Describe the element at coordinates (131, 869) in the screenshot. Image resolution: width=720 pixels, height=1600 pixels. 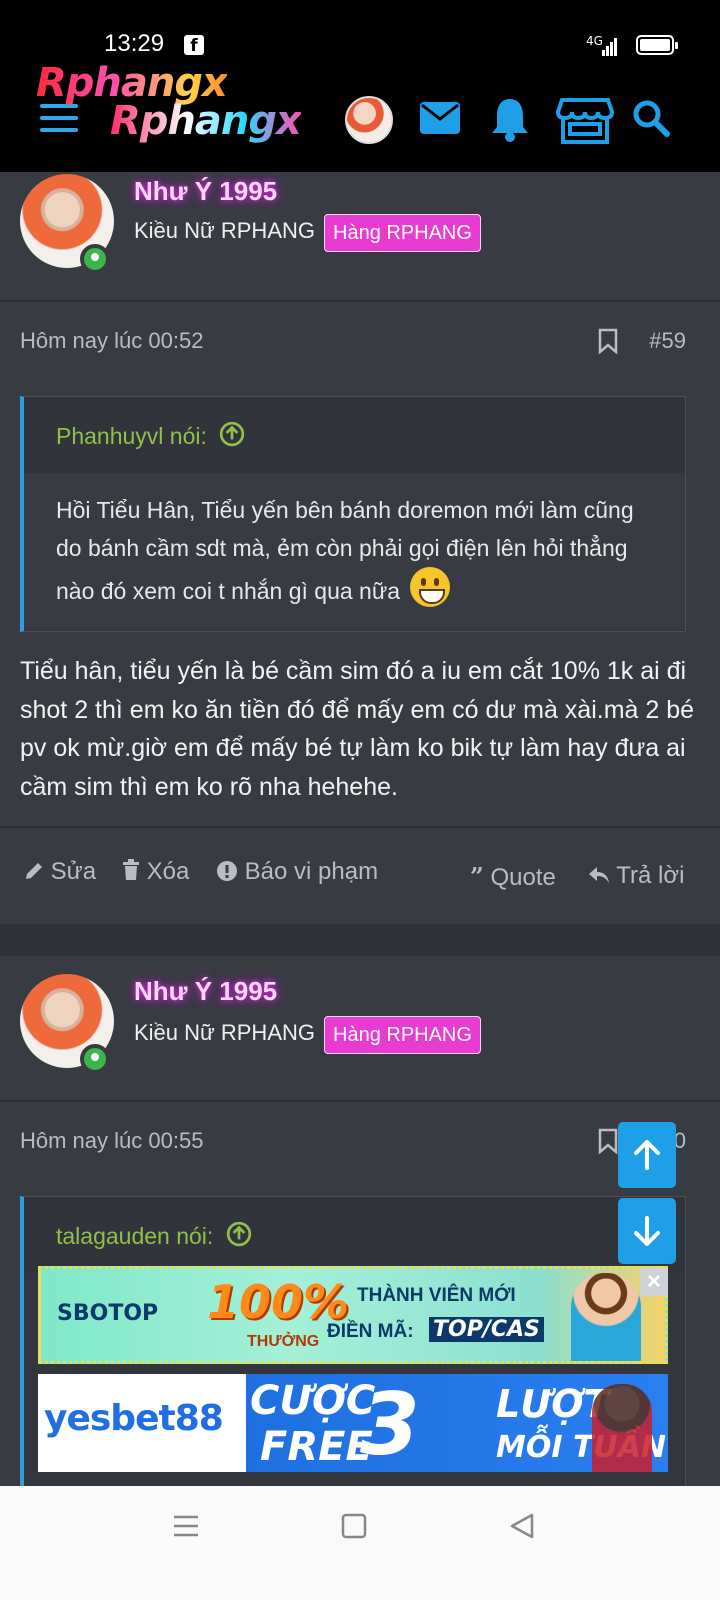
I see `trash-icon` at that location.